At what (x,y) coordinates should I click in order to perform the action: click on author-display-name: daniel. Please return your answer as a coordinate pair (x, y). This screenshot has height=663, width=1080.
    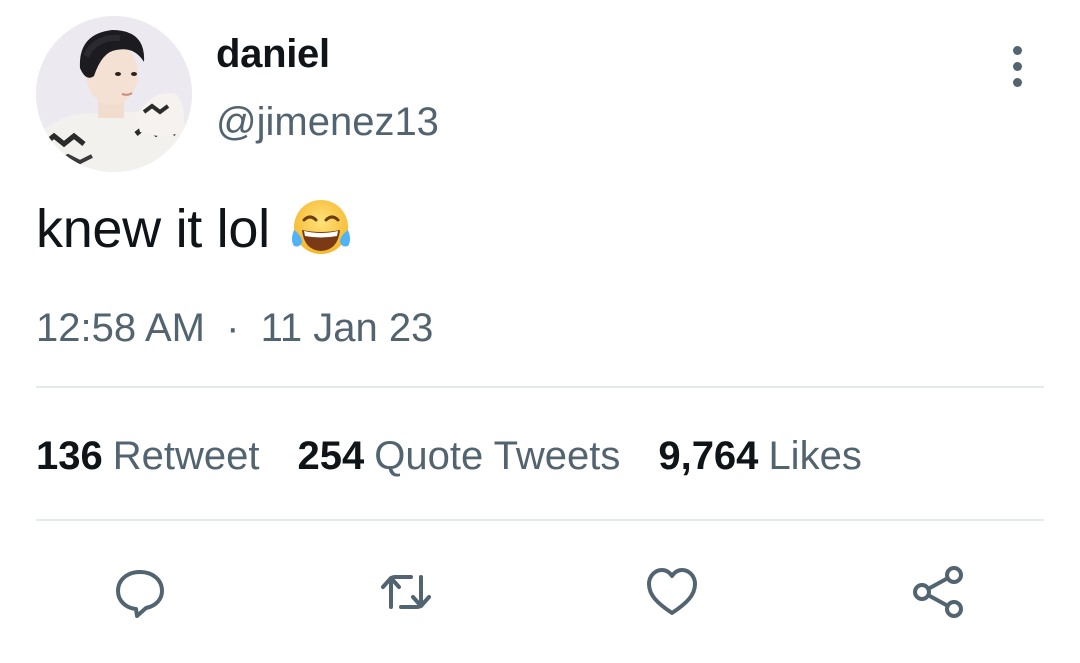
    Looking at the image, I should click on (273, 54).